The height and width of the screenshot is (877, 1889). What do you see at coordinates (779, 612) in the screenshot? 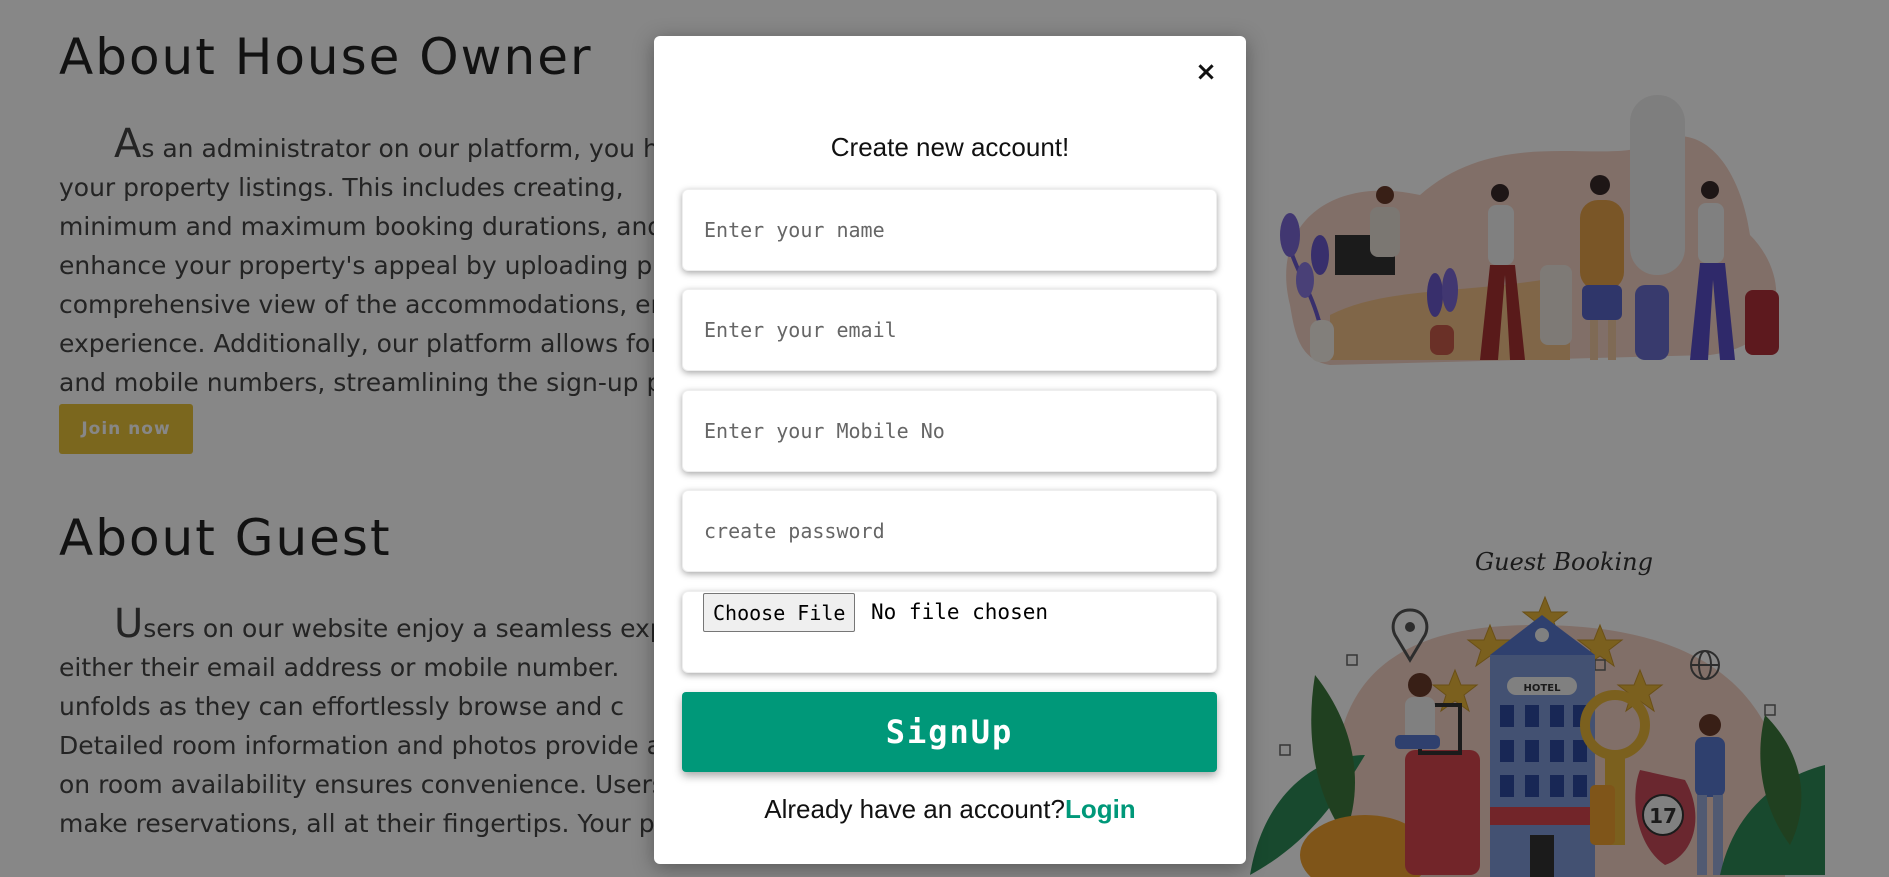
I see `choose-file-button: Choose File` at bounding box center [779, 612].